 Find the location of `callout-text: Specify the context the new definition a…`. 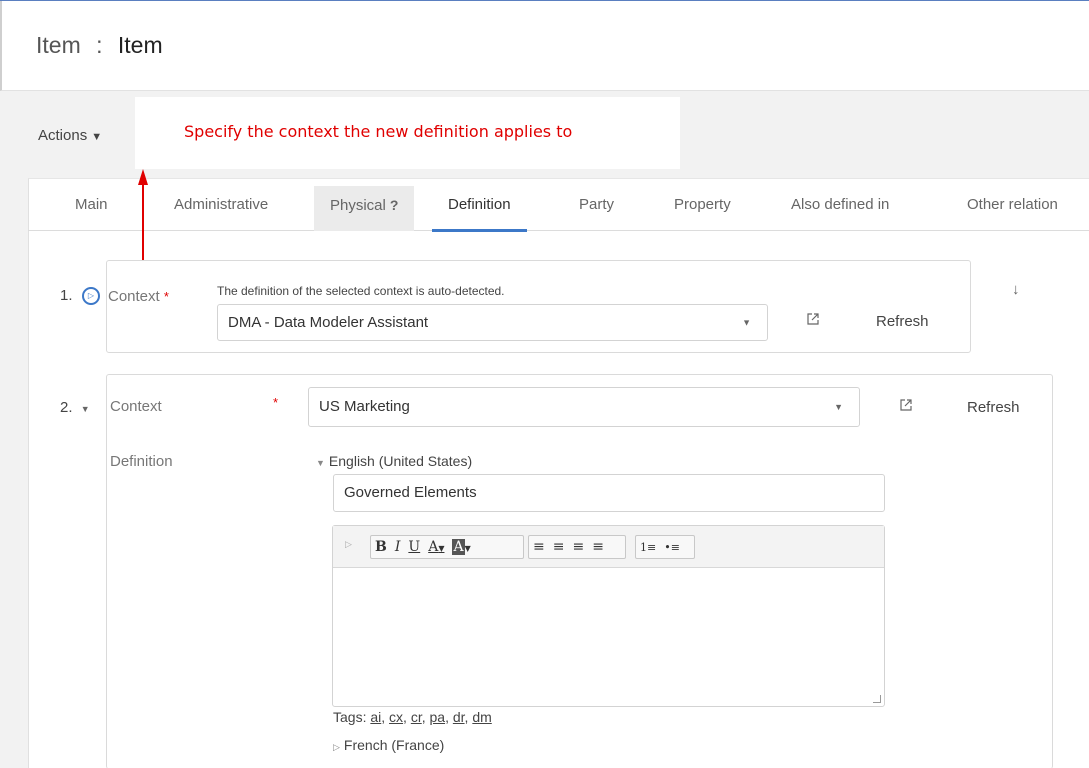

callout-text: Specify the context the new definition a… is located at coordinates (378, 131).